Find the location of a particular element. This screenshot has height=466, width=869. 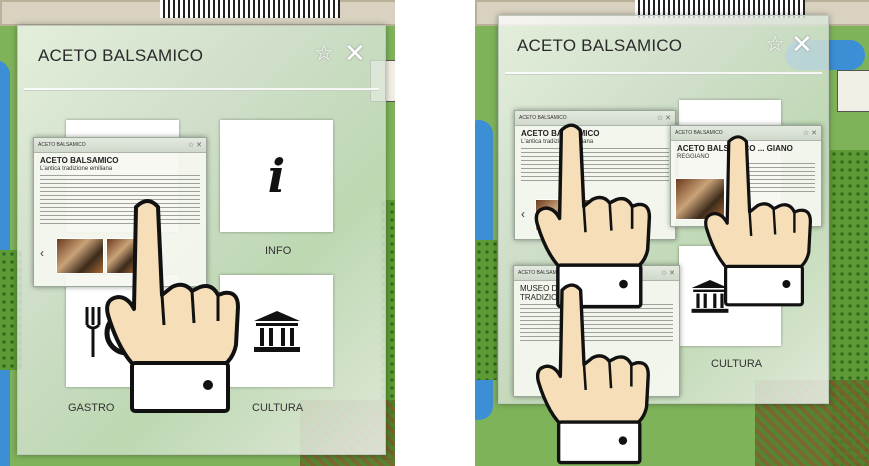

mini-card-photo is located at coordinates (80, 256).